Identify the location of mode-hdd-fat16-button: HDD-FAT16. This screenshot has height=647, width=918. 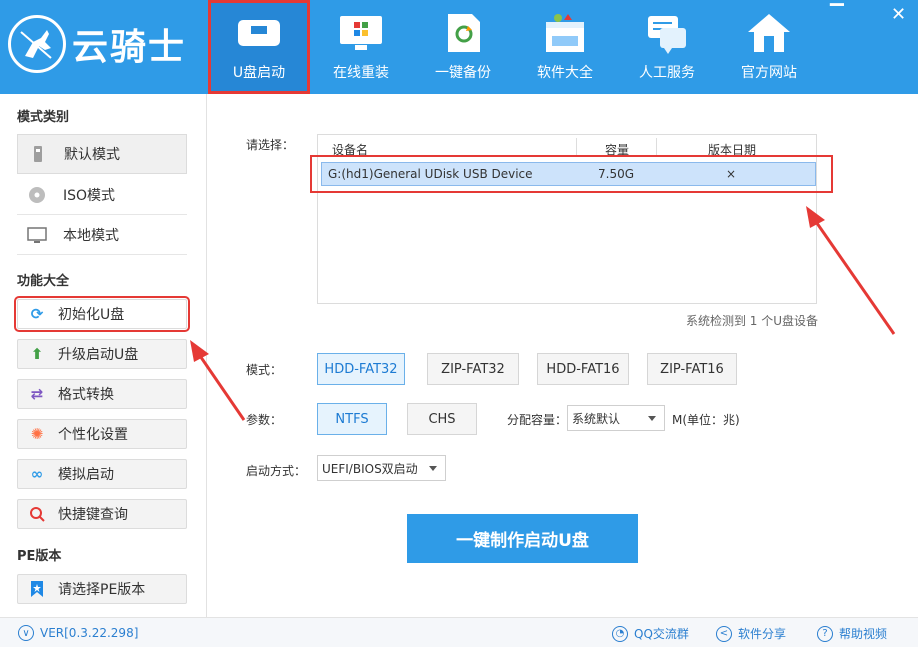
(583, 369).